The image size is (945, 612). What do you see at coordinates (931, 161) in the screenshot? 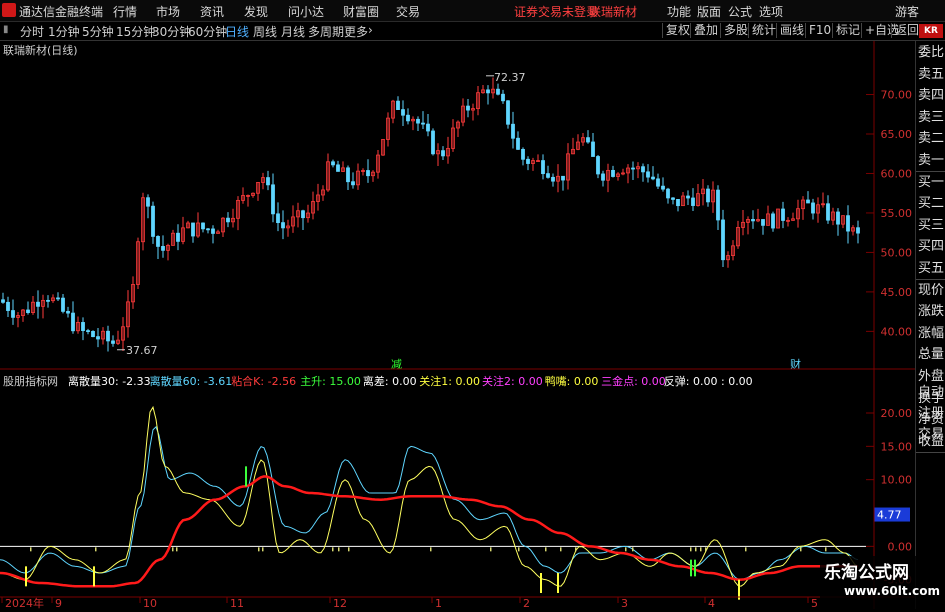
I see `quote-field-6: 卖一` at bounding box center [931, 161].